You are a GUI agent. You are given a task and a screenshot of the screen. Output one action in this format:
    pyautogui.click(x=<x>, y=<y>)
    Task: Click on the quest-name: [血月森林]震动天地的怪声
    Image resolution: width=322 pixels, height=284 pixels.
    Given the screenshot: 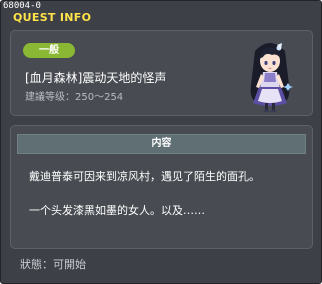 What is the action you would take?
    pyautogui.click(x=96, y=78)
    